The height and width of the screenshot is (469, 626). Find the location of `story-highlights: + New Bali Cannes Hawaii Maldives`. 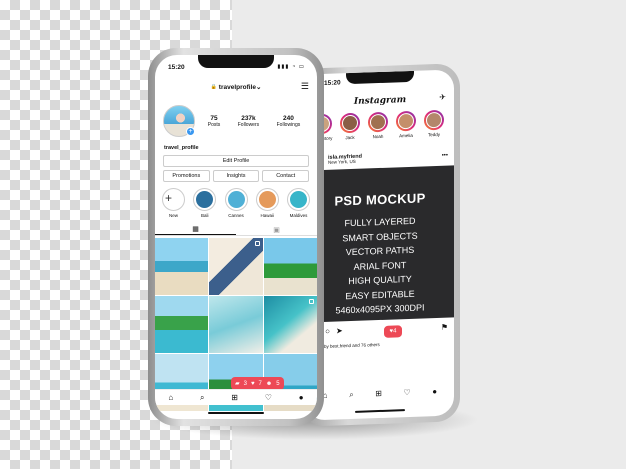

story-highlights: + New Bali Cannes Hawaii Maldives is located at coordinates (236, 205).